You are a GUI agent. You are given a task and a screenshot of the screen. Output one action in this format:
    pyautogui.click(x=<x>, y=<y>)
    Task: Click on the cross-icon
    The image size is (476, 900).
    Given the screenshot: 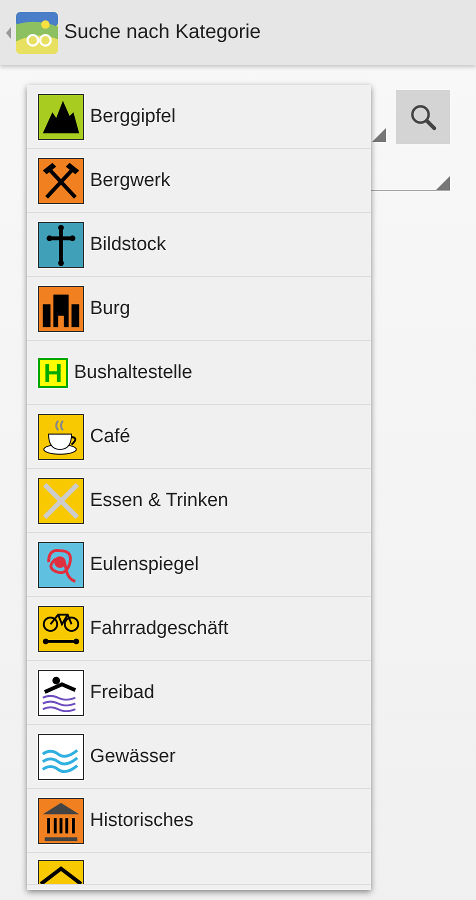 What is the action you would take?
    pyautogui.click(x=61, y=245)
    